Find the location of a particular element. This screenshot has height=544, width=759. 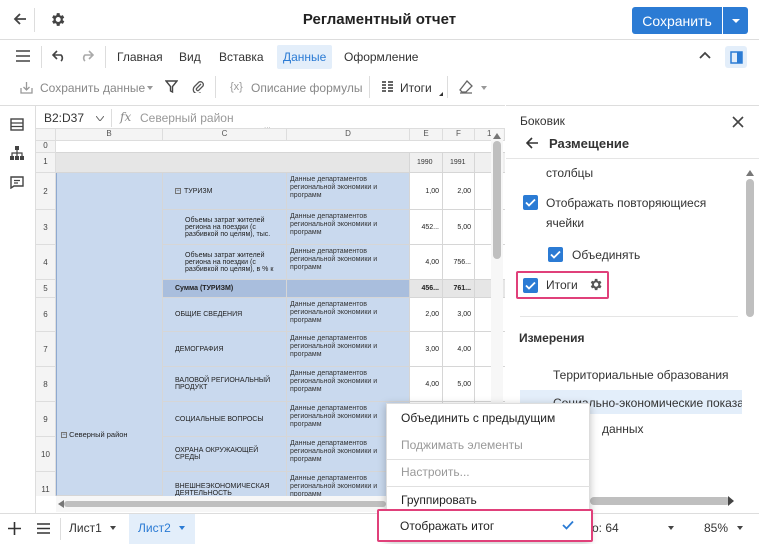

hierarchy-icon is located at coordinates (17, 153).